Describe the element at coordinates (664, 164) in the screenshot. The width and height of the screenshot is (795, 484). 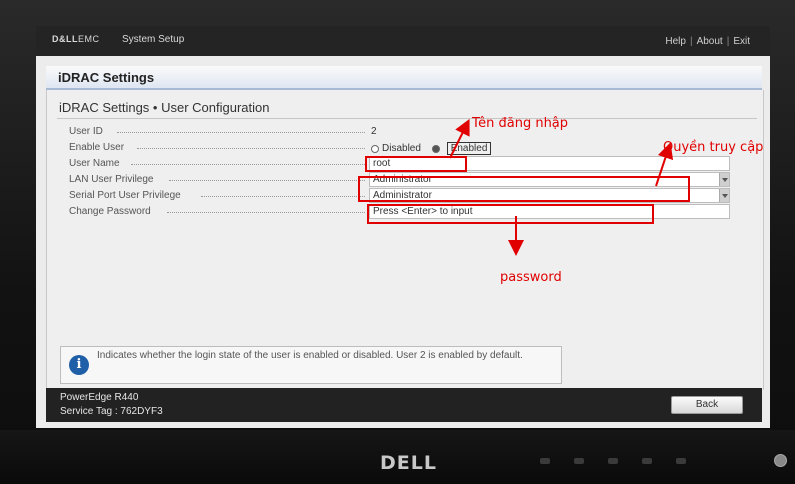
I see `arrow-privilege` at that location.